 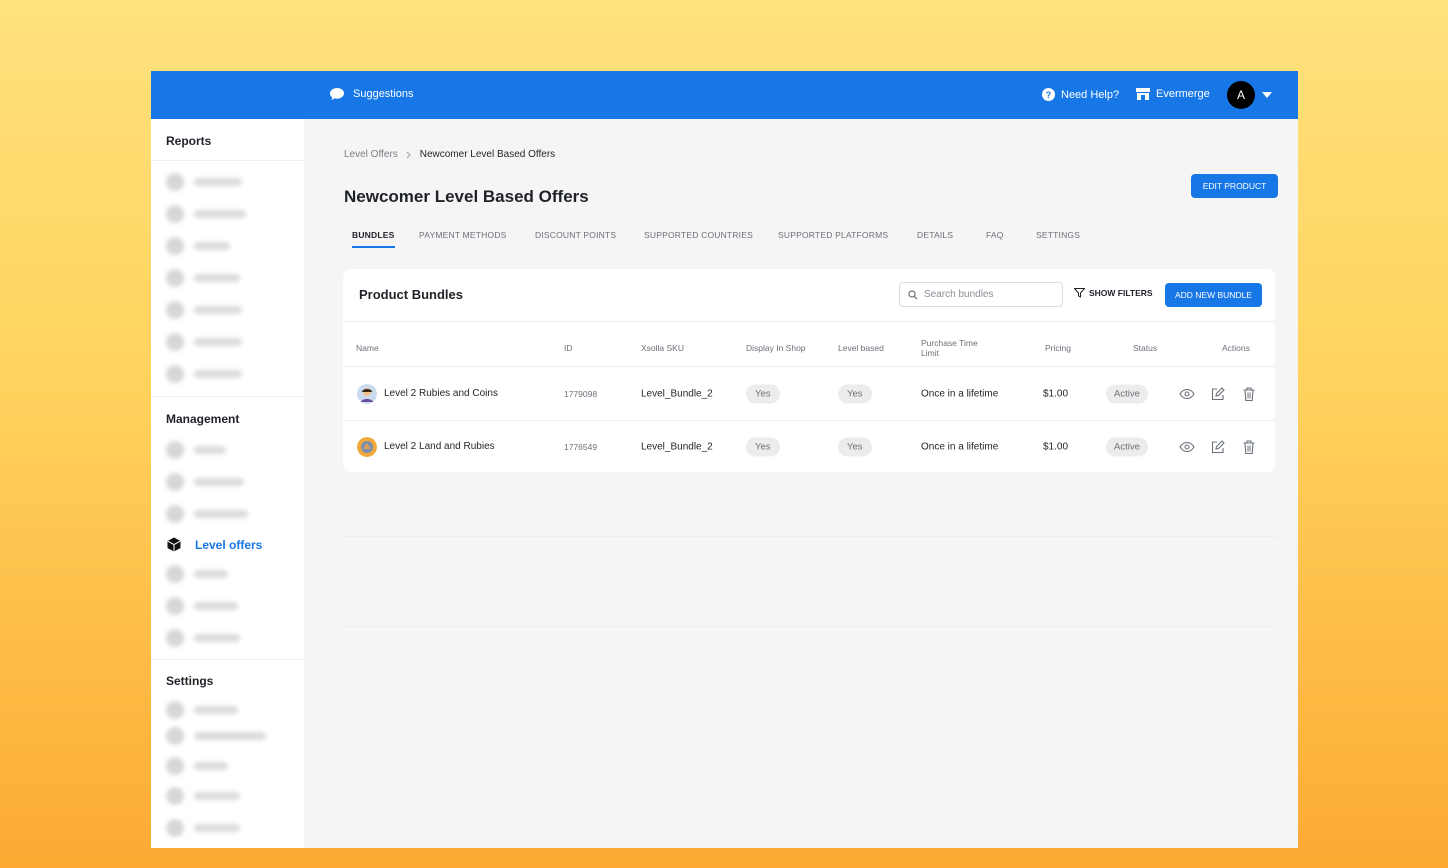 I want to click on breadcrumb-parent-link: Level Offers, so click(x=371, y=154).